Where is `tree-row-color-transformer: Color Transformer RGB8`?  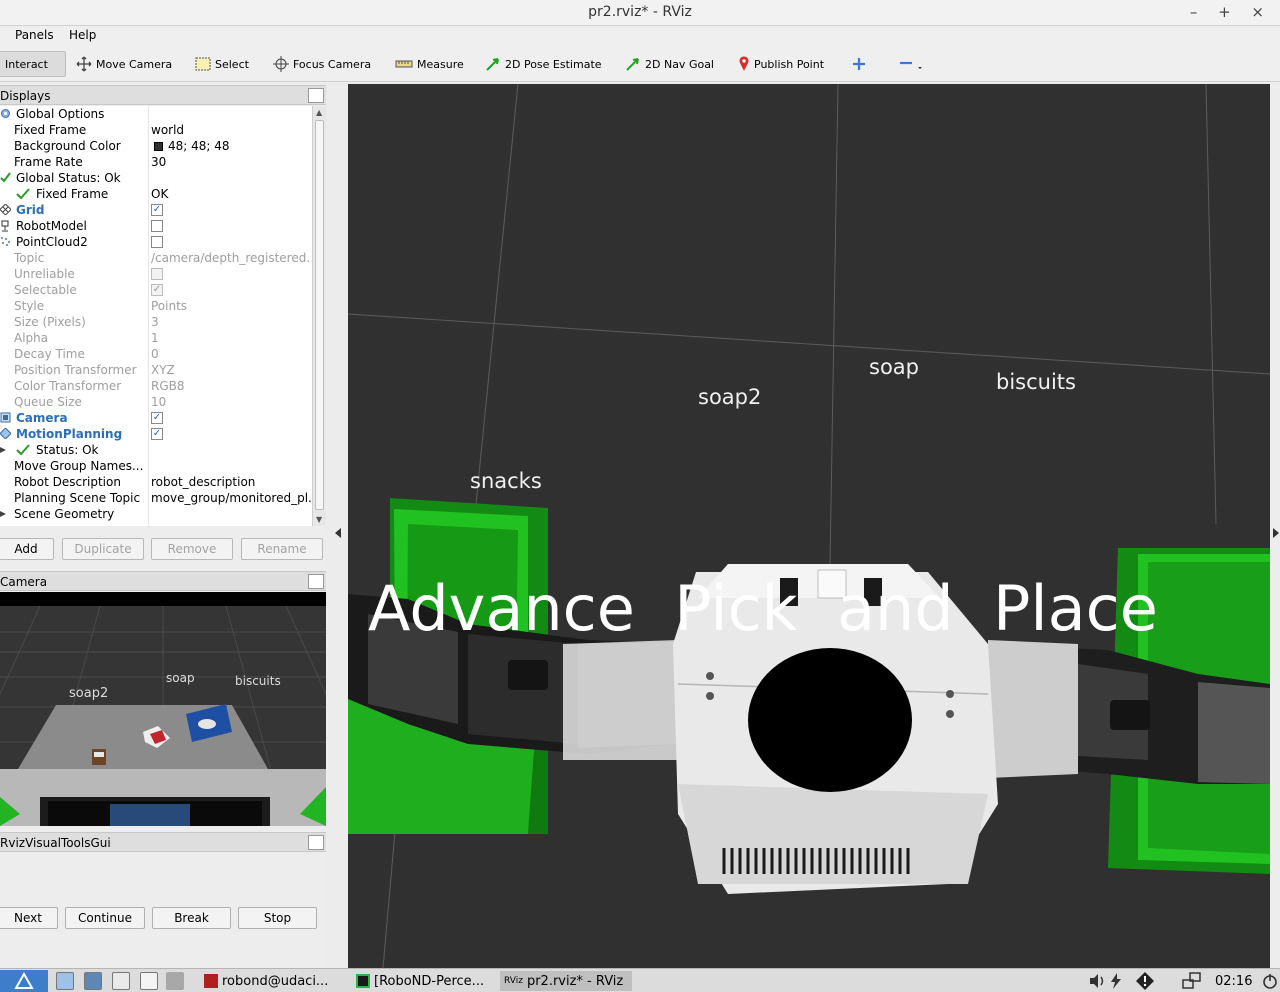
tree-row-color-transformer: Color Transformer RGB8 is located at coordinates (156, 386).